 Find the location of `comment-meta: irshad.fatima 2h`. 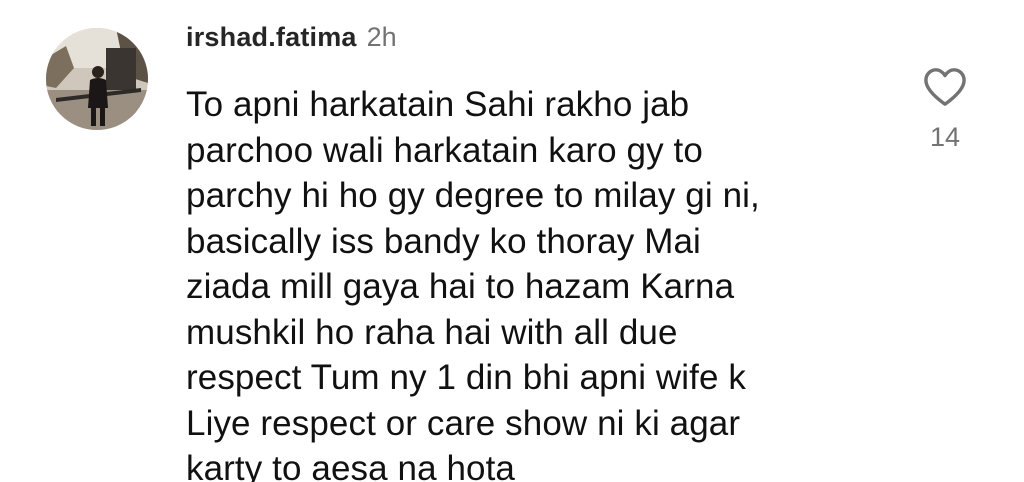

comment-meta: irshad.fatima 2h is located at coordinates (536, 44).